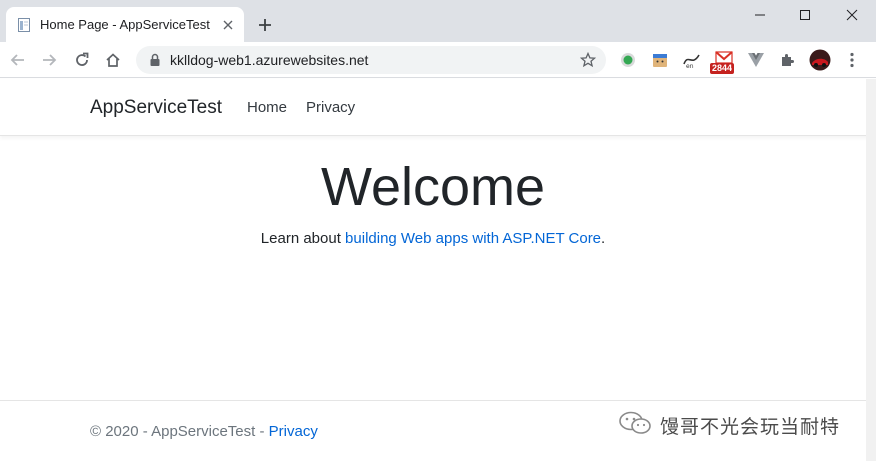  Describe the element at coordinates (636, 425) in the screenshot. I see `wechat-icon` at that location.